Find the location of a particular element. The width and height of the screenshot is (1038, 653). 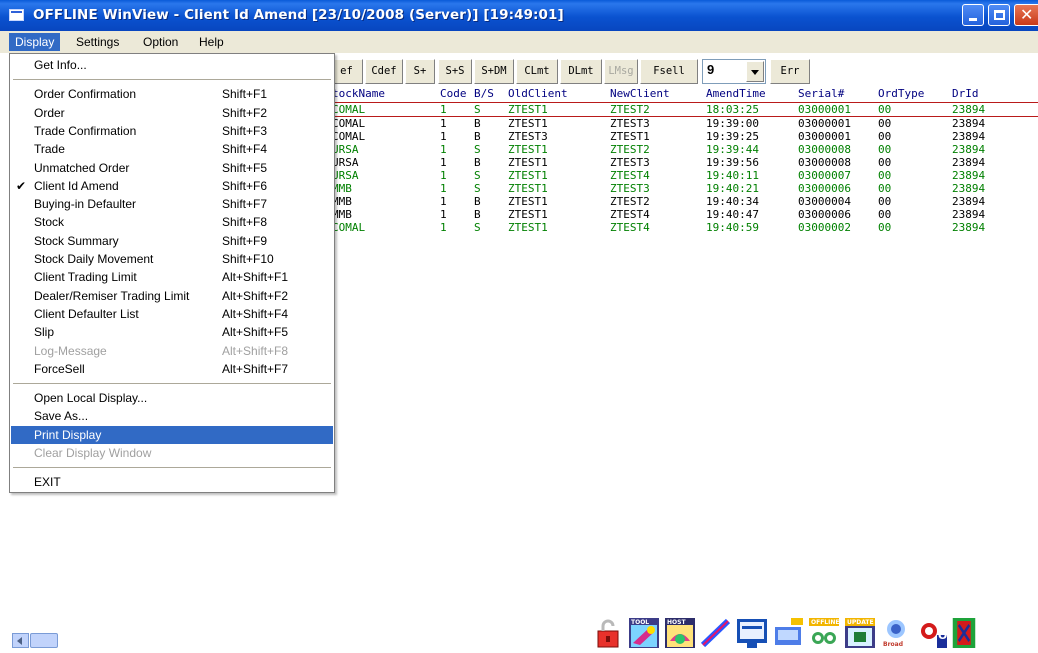

menu-item-print-display: Print Display is located at coordinates (172, 434).